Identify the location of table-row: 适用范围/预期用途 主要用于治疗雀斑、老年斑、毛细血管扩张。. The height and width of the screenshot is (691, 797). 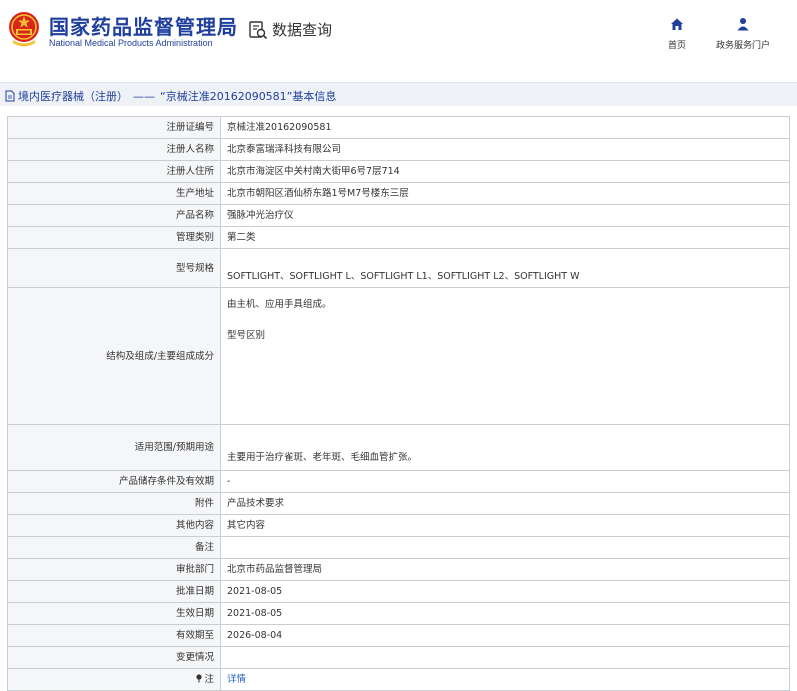
(398, 447).